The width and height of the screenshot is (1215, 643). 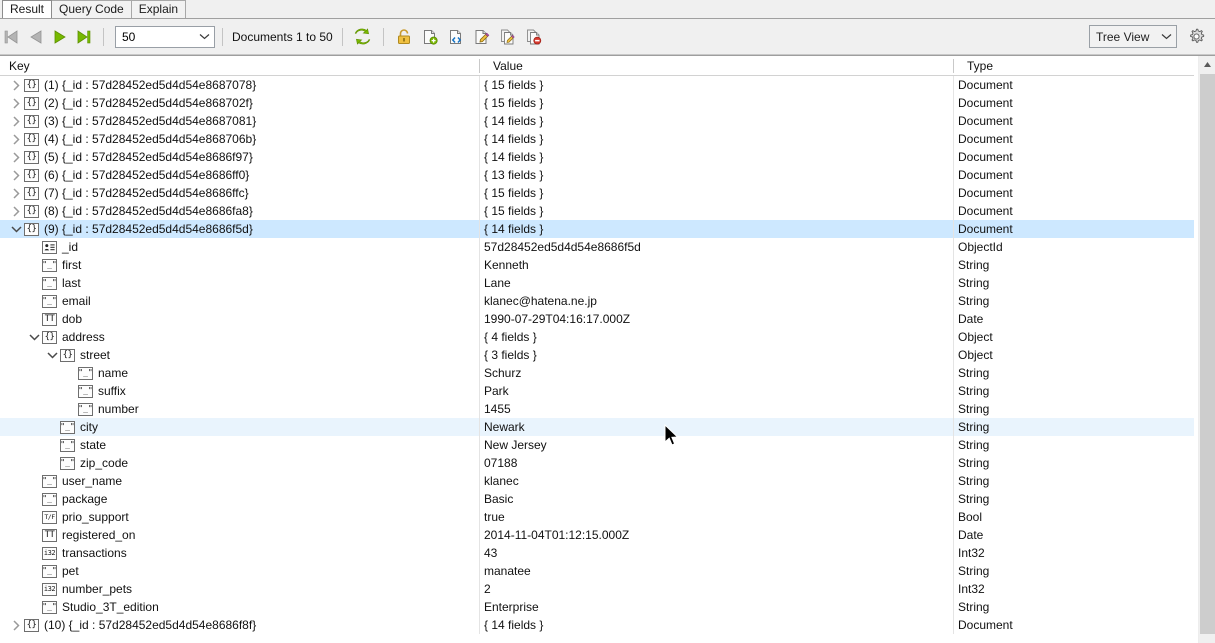 What do you see at coordinates (91, 9) in the screenshot?
I see `tab-query-code: Query Code` at bounding box center [91, 9].